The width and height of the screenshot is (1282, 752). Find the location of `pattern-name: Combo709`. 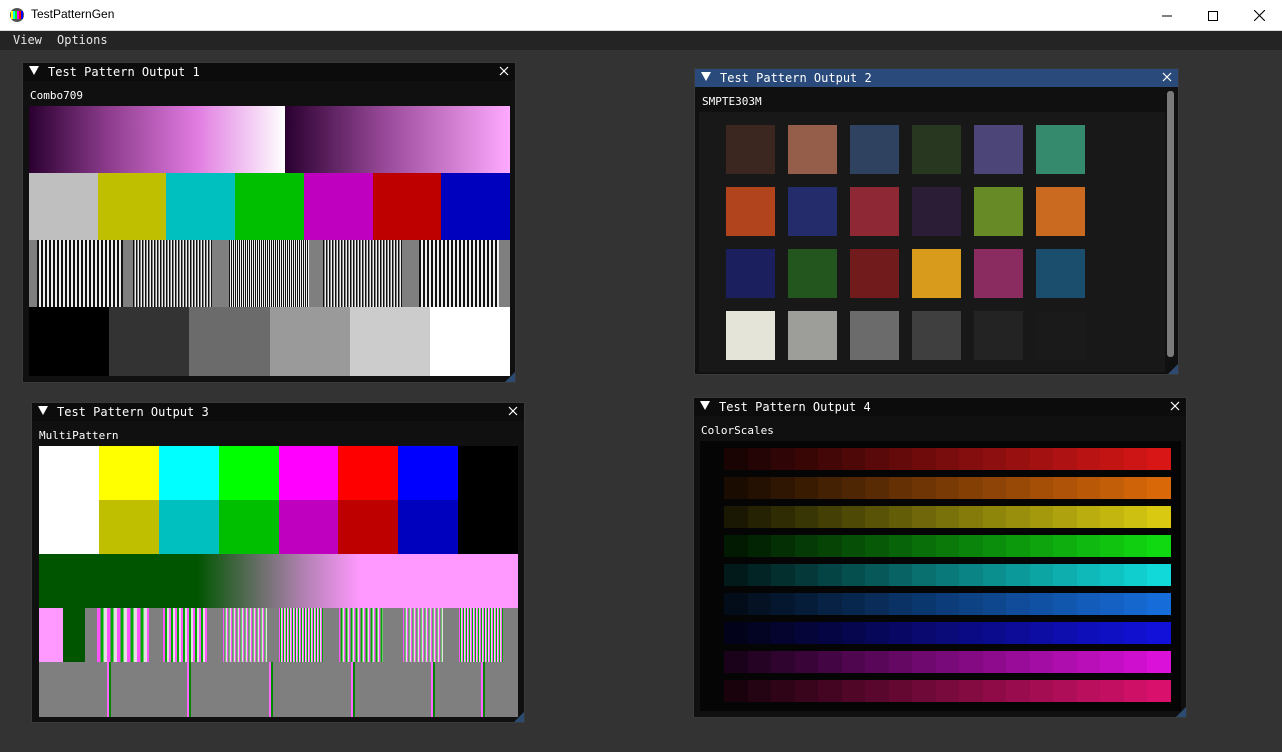

pattern-name: Combo709 is located at coordinates (56, 95).